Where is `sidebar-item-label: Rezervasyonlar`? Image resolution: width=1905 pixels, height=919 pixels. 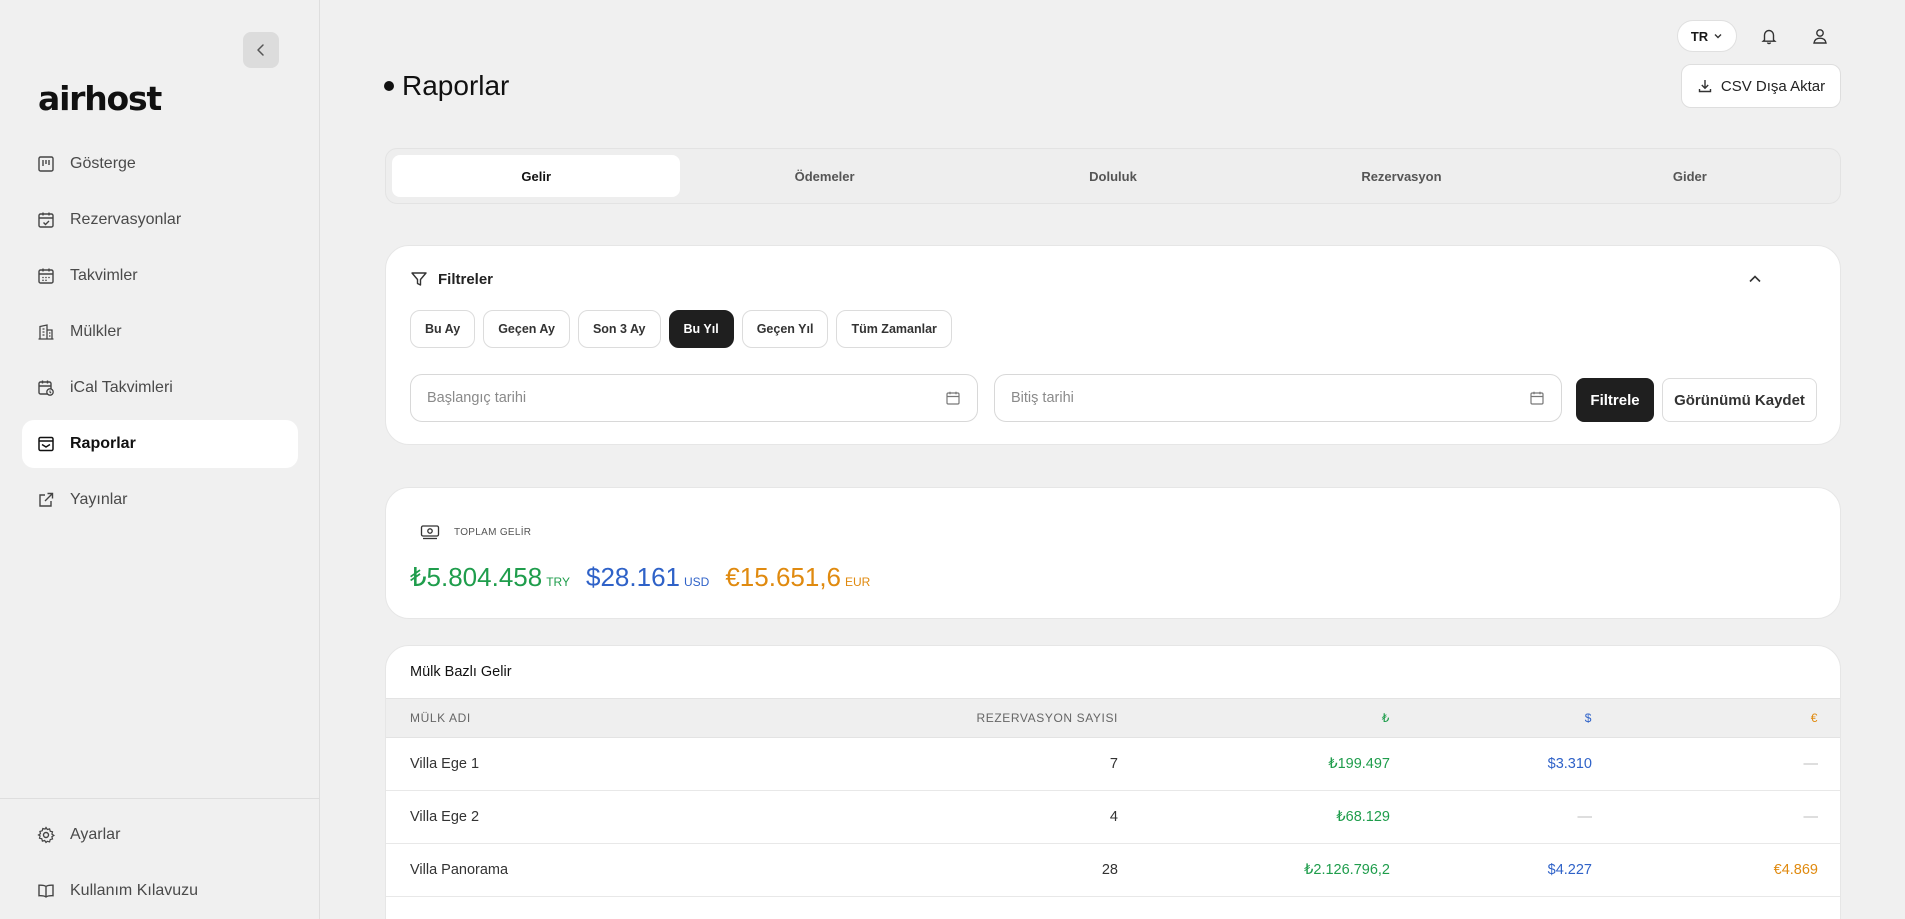
sidebar-item-label: Rezervasyonlar is located at coordinates (126, 219).